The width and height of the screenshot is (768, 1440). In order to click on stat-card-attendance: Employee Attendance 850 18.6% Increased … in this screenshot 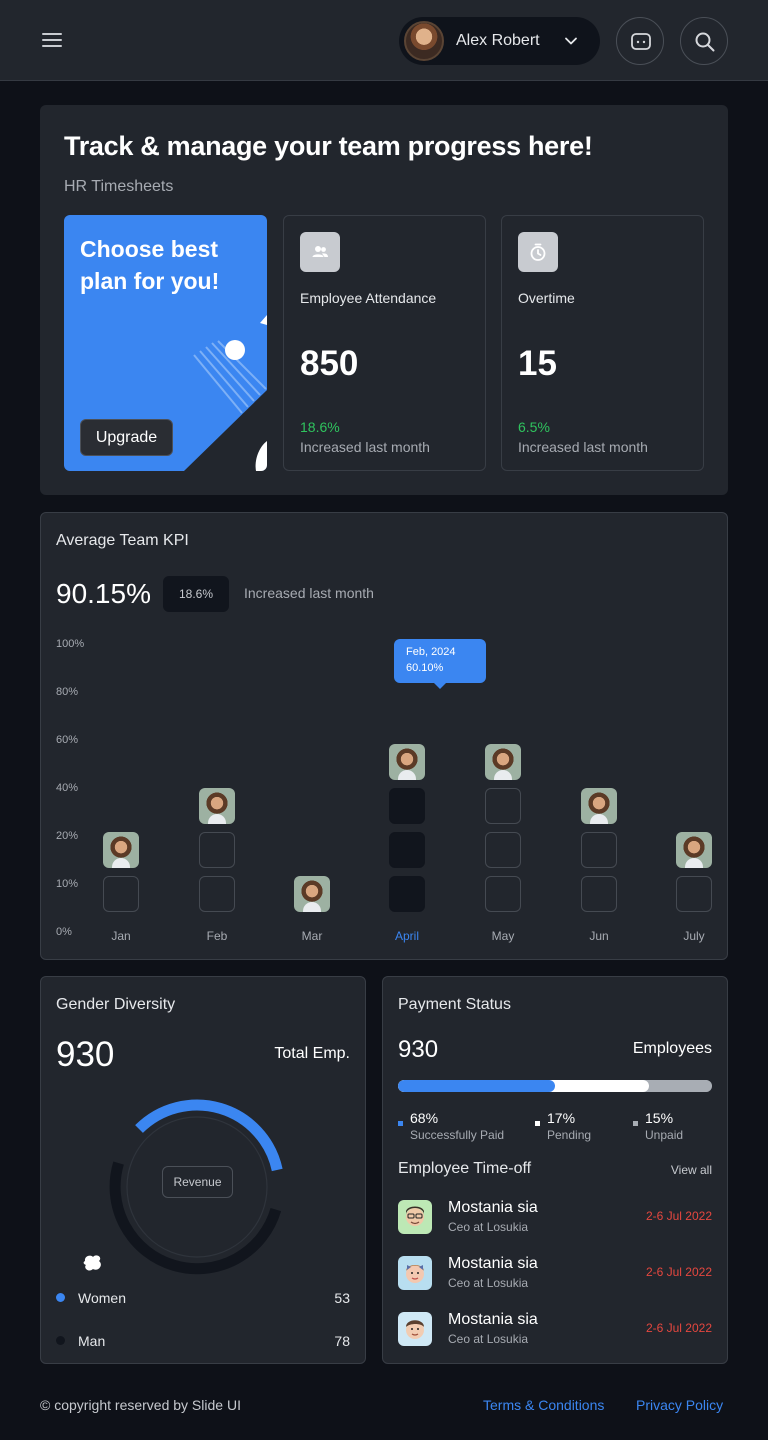, I will do `click(384, 343)`.